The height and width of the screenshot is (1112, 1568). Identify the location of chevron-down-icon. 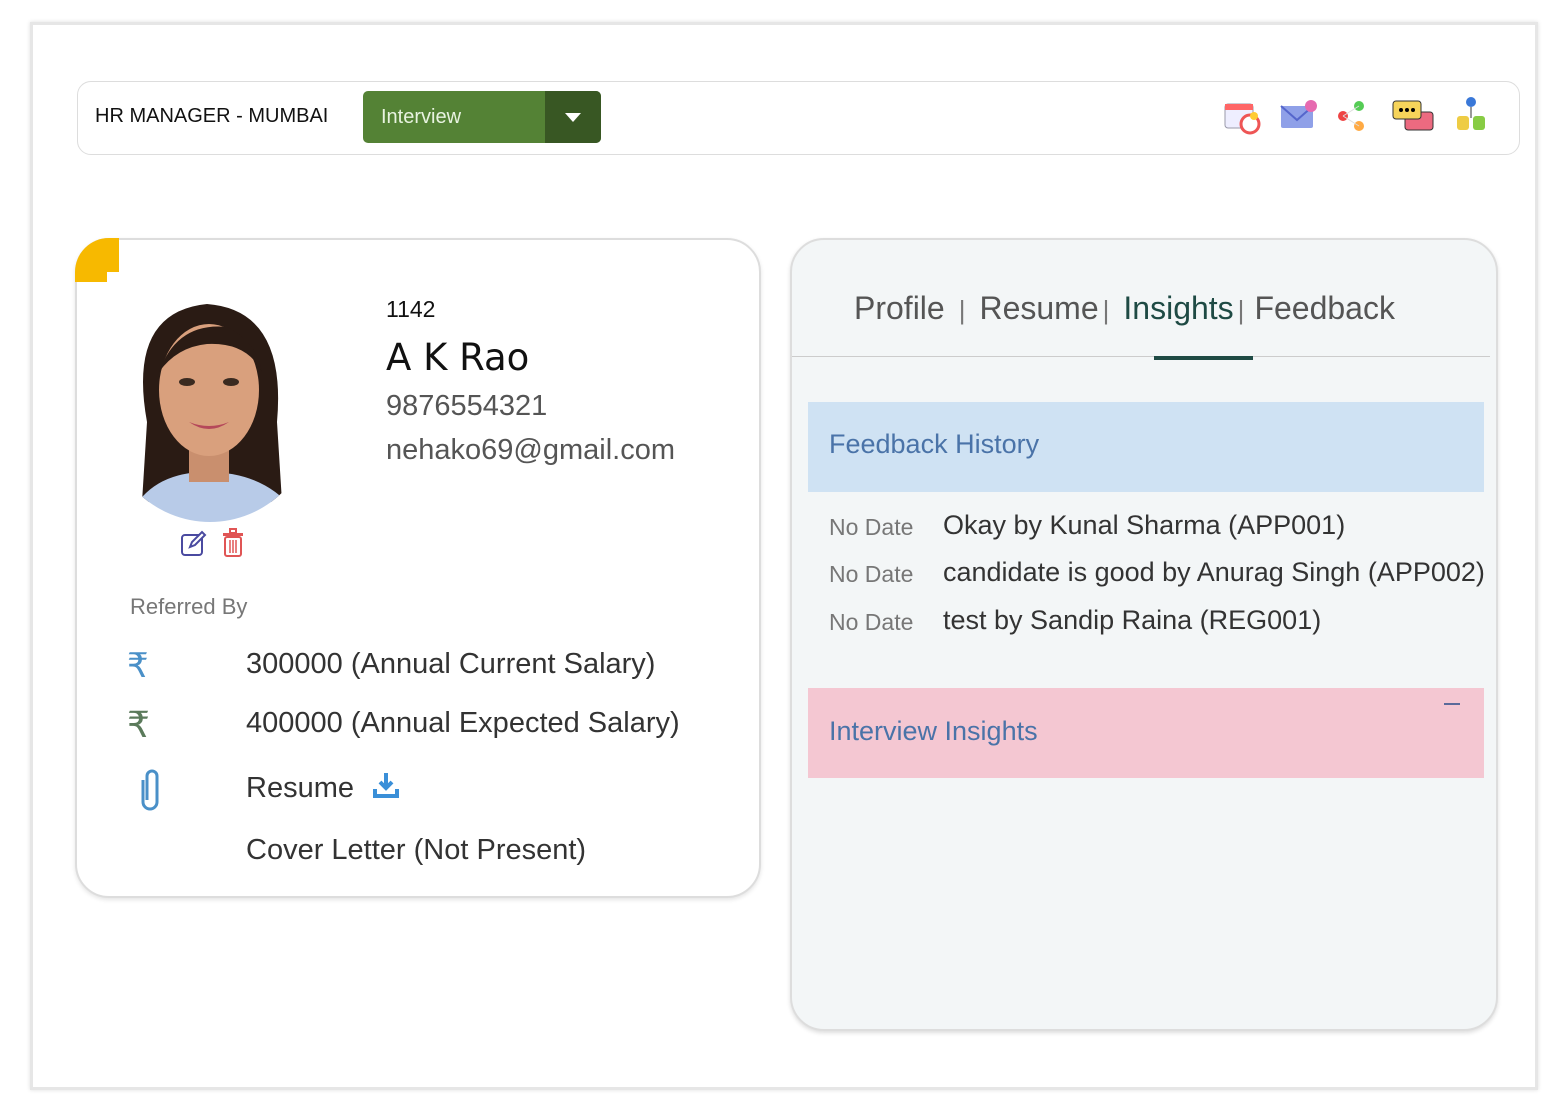
(573, 117).